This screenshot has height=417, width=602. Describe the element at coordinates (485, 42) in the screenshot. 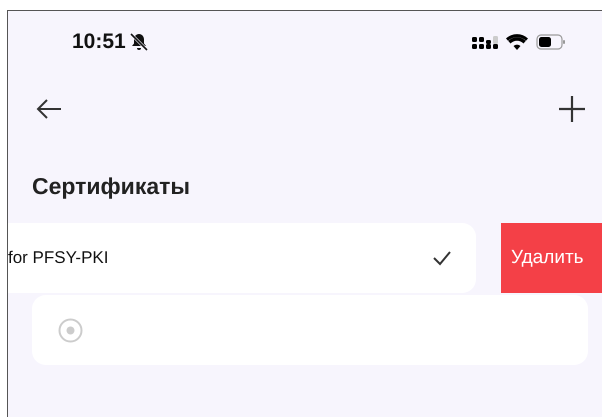

I see `signal-icon` at that location.